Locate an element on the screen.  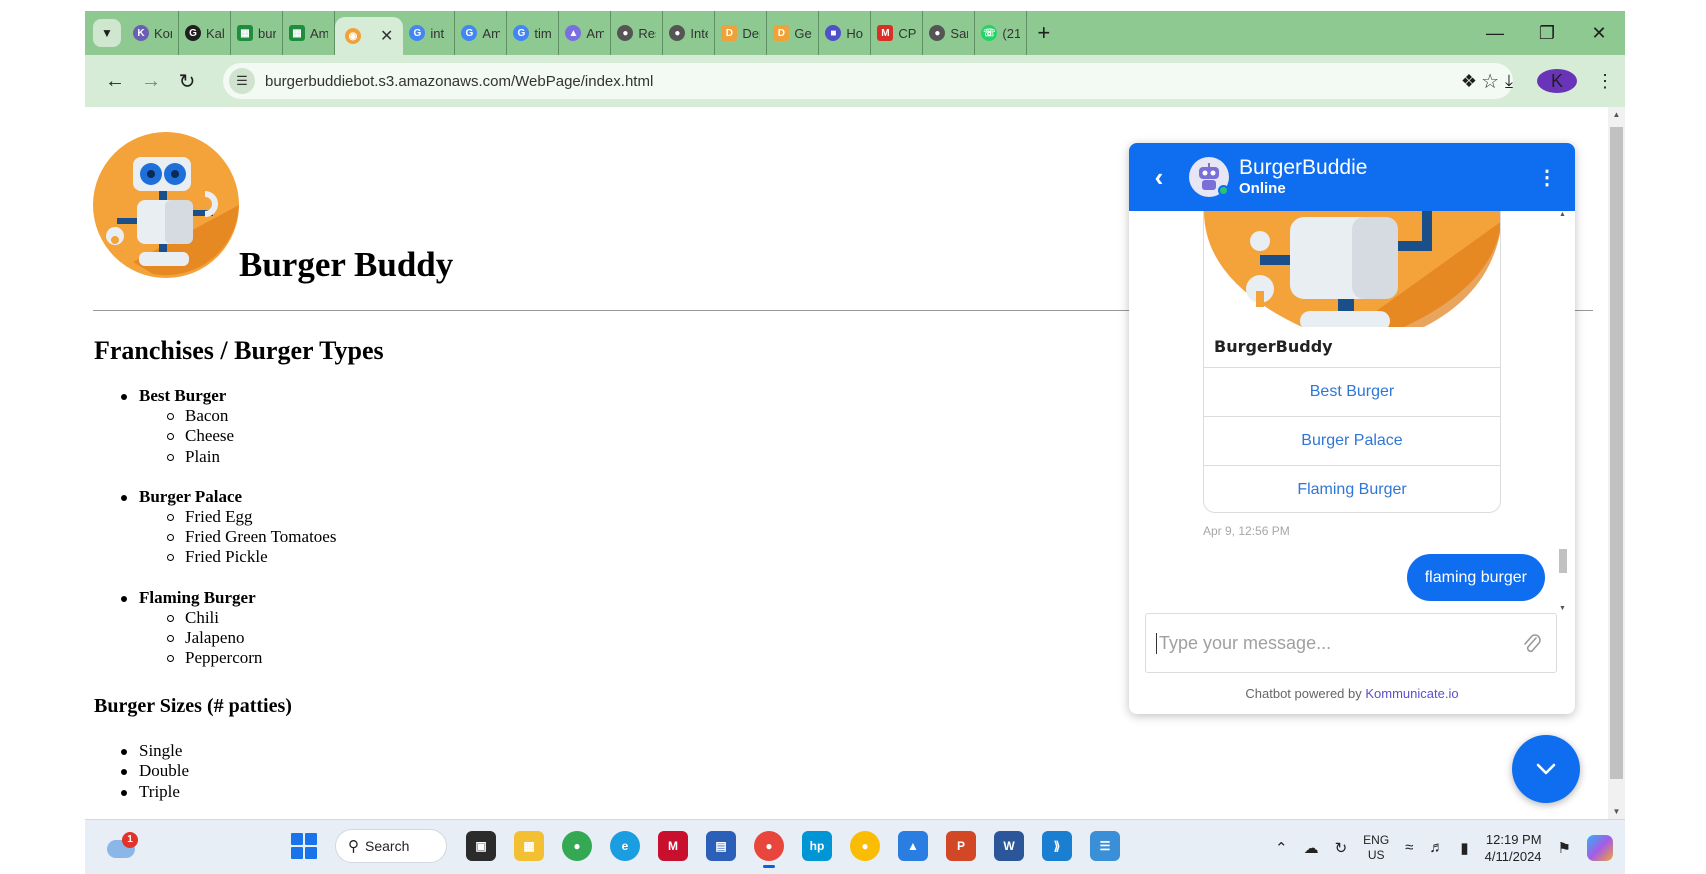
task-view-icon: ▣ is located at coordinates (481, 846).